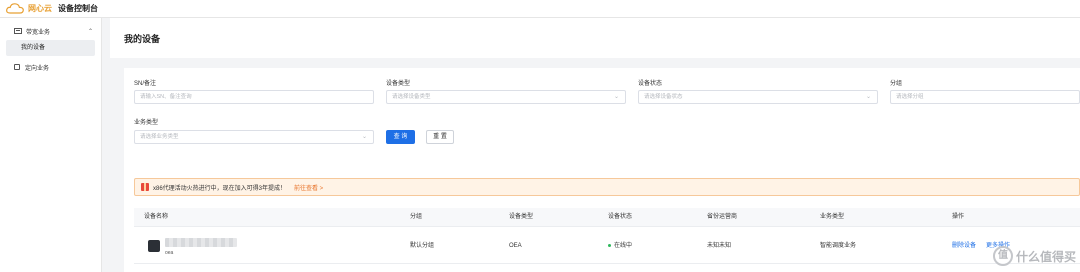  What do you see at coordinates (90, 31) in the screenshot?
I see `chevron-up-icon: ⌃` at bounding box center [90, 31].